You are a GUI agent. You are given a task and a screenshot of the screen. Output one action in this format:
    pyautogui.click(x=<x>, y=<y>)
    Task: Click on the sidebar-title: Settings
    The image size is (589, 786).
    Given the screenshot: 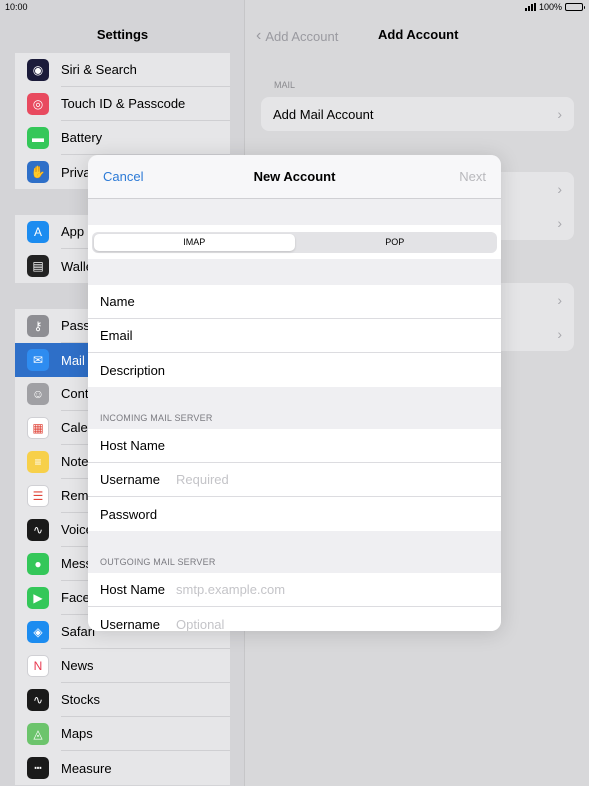 What is the action you would take?
    pyautogui.click(x=122, y=34)
    